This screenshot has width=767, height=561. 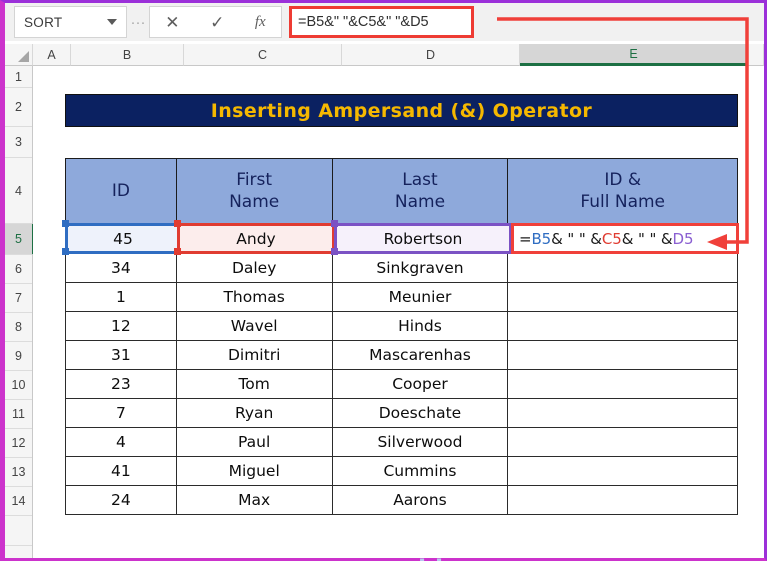 I want to click on name-box: SORT, so click(x=70, y=22).